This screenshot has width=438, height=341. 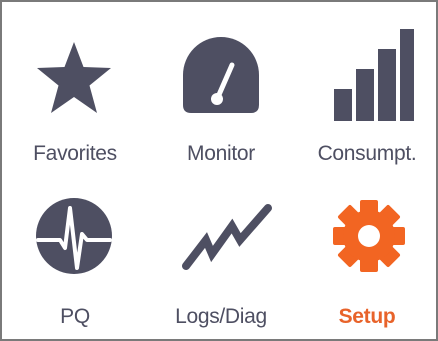 I want to click on tile-label-pq: PQ, so click(x=75, y=316).